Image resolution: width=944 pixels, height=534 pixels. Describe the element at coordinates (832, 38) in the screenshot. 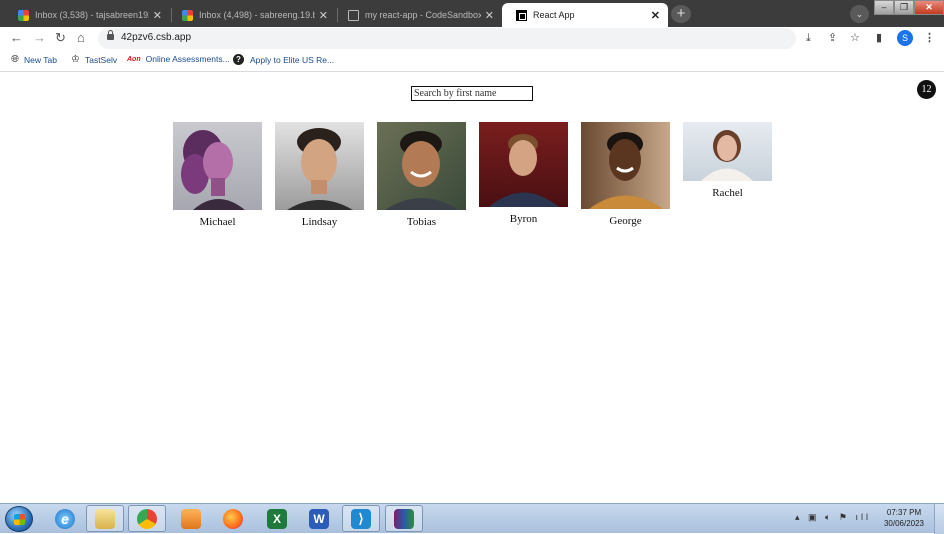

I see `share-icon: ⇪` at that location.